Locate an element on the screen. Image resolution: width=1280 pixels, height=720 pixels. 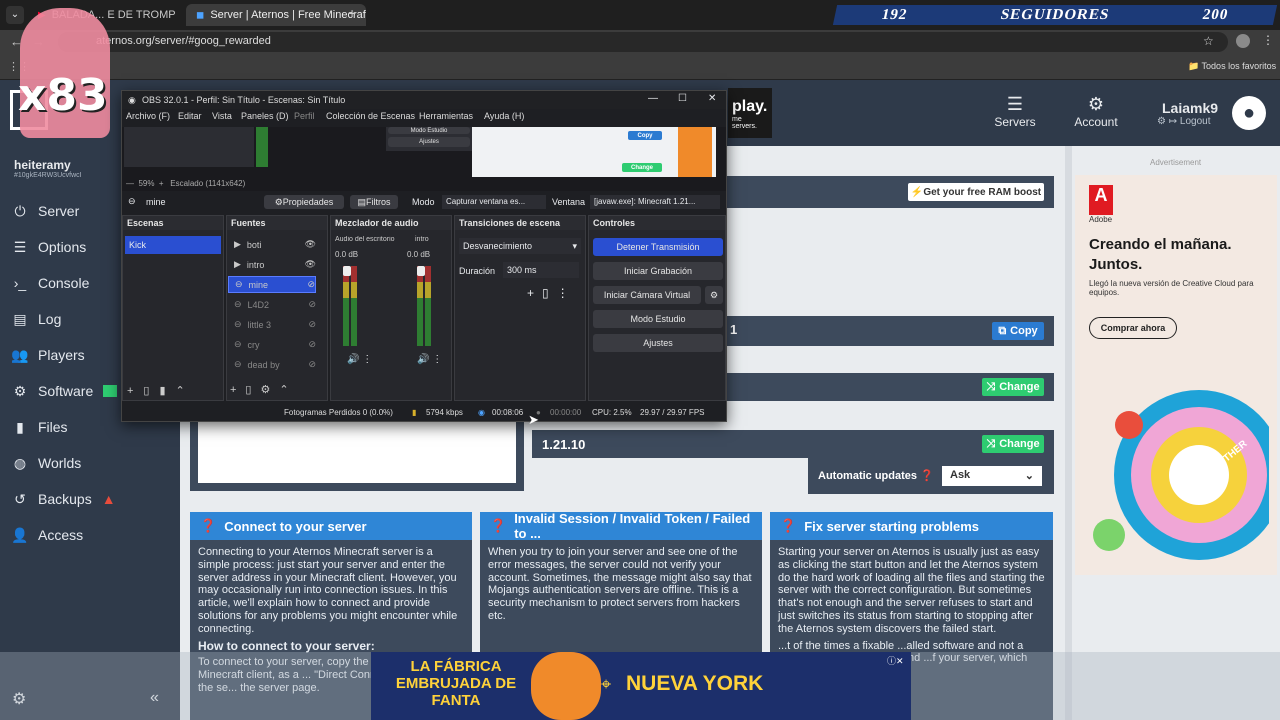
copy-button: ⧉ Copy is located at coordinates (1018, 331).